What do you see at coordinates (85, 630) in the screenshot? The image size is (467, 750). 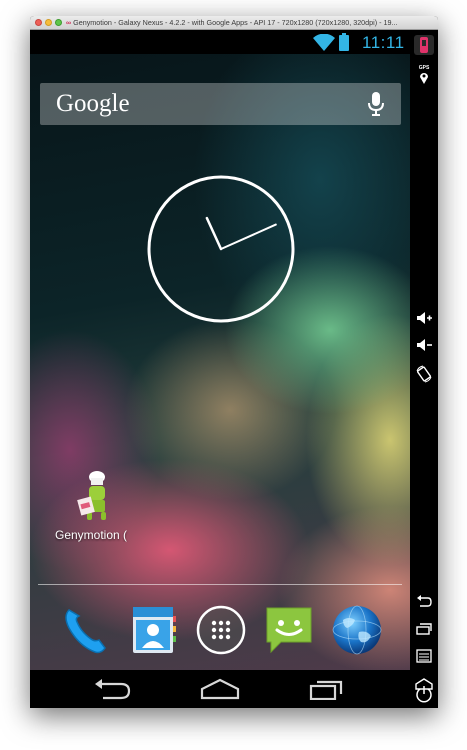 I see `phone-icon` at bounding box center [85, 630].